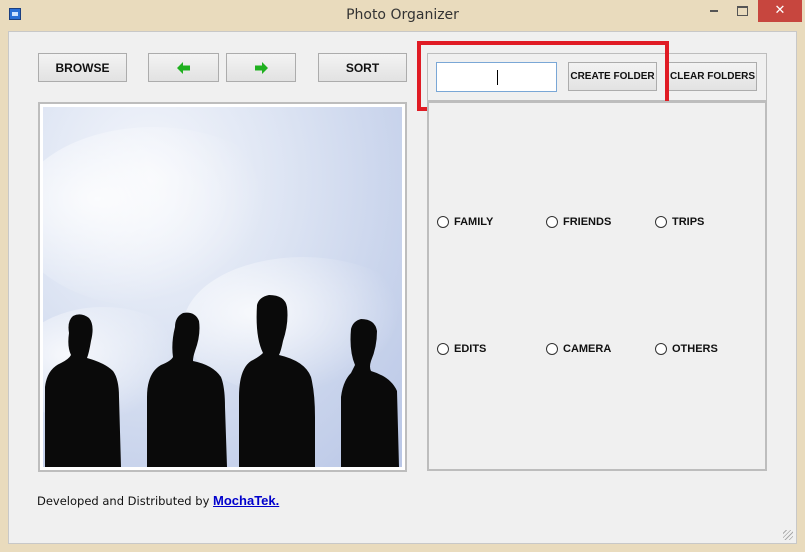 This screenshot has width=805, height=552. Describe the element at coordinates (688, 222) in the screenshot. I see `folder-label: TRIPS` at that location.